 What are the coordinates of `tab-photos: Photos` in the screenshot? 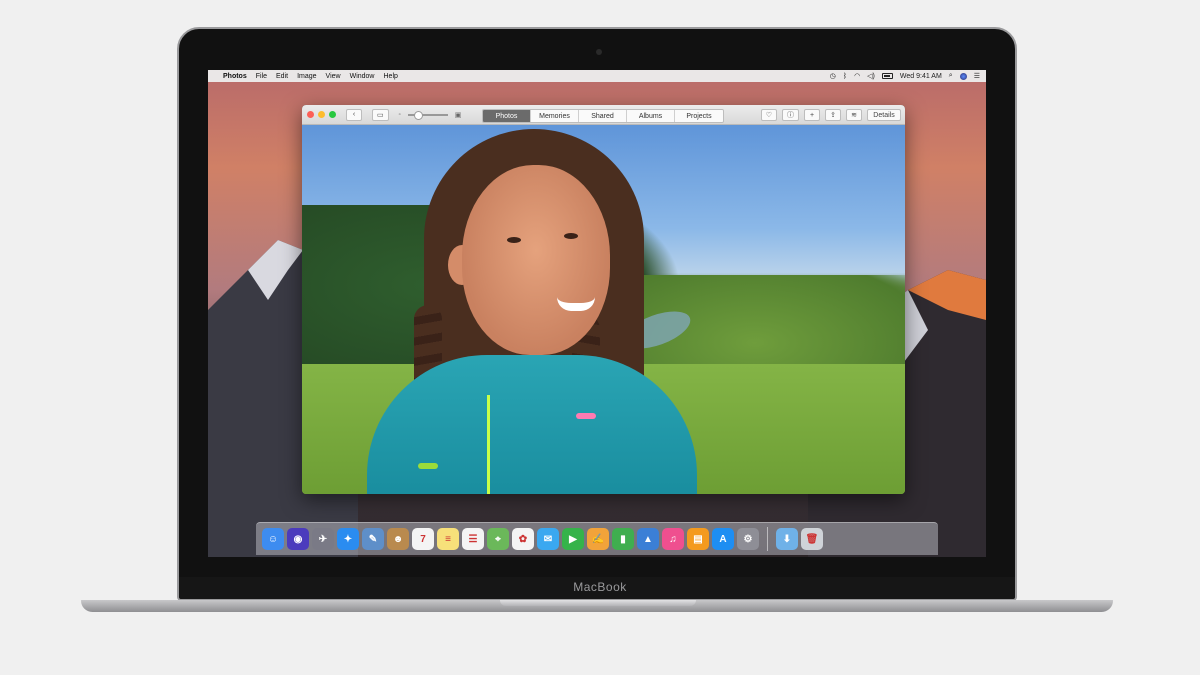 It's located at (507, 116).